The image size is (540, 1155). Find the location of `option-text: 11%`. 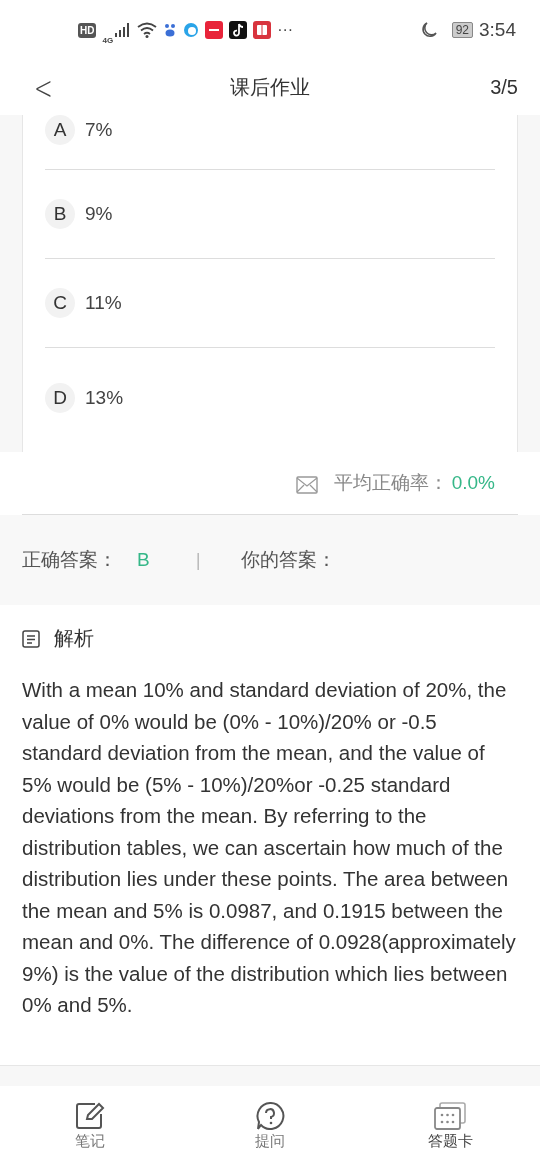

option-text: 11% is located at coordinates (103, 303).